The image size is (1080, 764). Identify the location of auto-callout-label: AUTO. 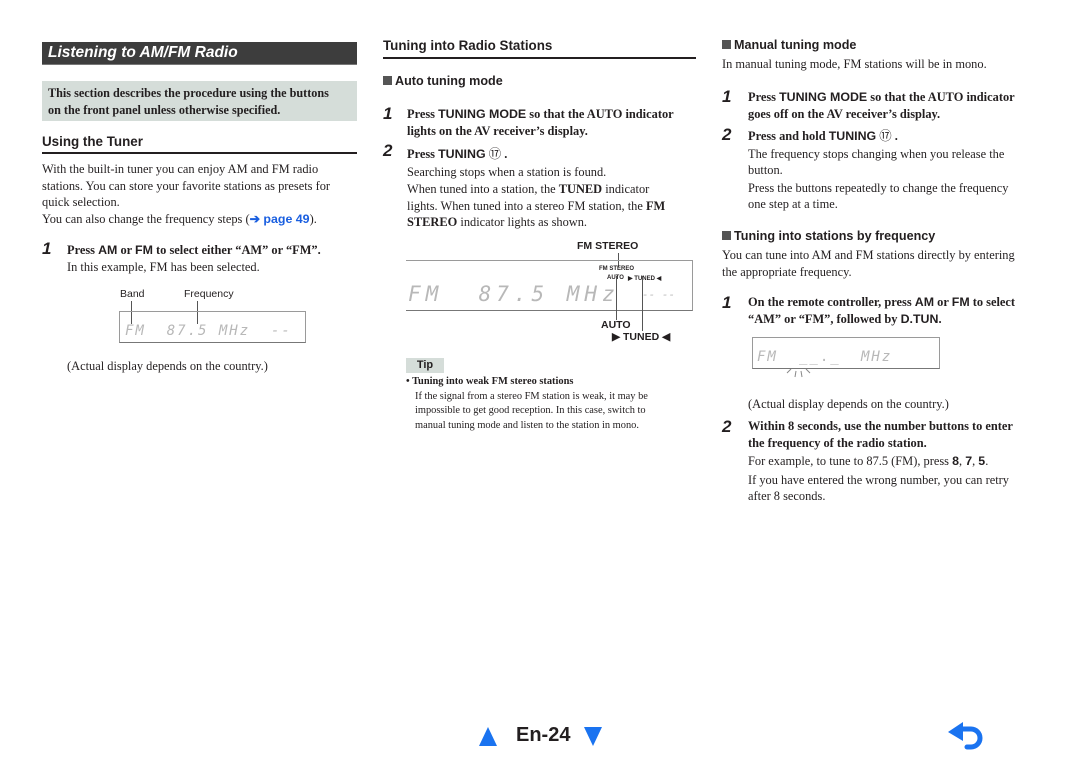
(616, 325).